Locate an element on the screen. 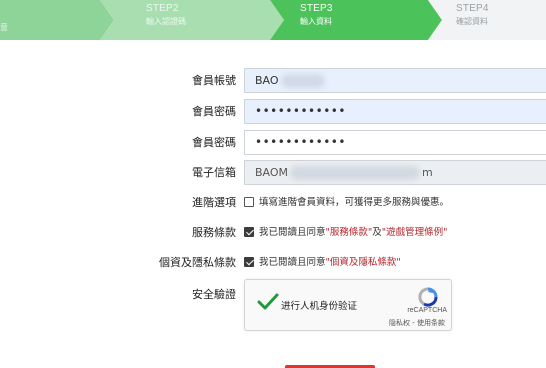 The width and height of the screenshot is (546, 368). privacy-terms-link: "個資及隱私條款" is located at coordinates (363, 262).